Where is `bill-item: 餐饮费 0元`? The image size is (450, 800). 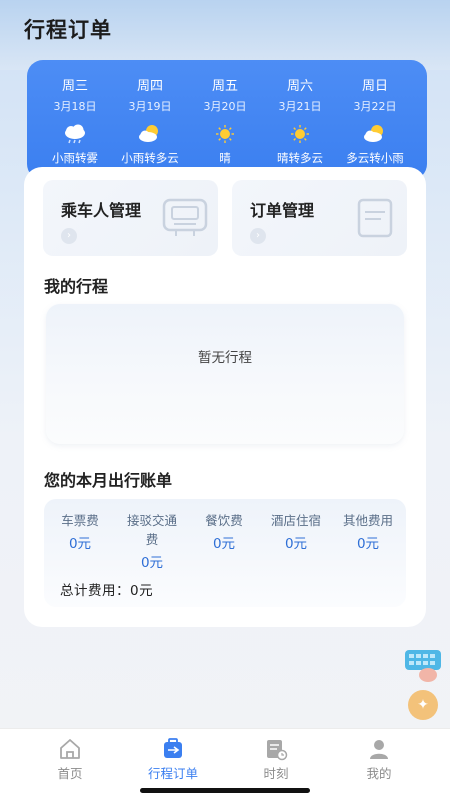 bill-item: 餐饮费 0元 is located at coordinates (224, 531).